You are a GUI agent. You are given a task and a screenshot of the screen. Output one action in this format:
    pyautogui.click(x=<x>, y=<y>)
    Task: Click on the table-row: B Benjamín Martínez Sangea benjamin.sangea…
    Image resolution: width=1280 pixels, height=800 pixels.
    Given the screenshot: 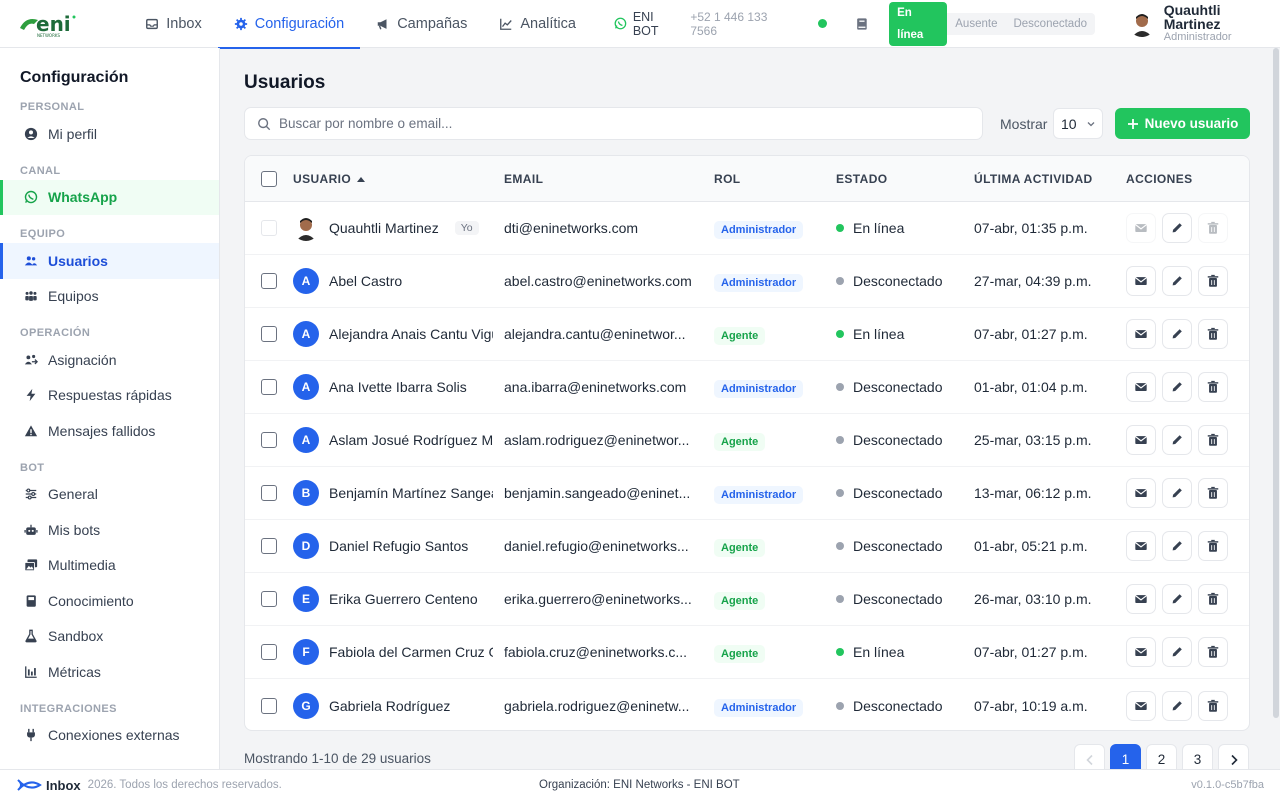 What is the action you would take?
    pyautogui.click(x=747, y=493)
    